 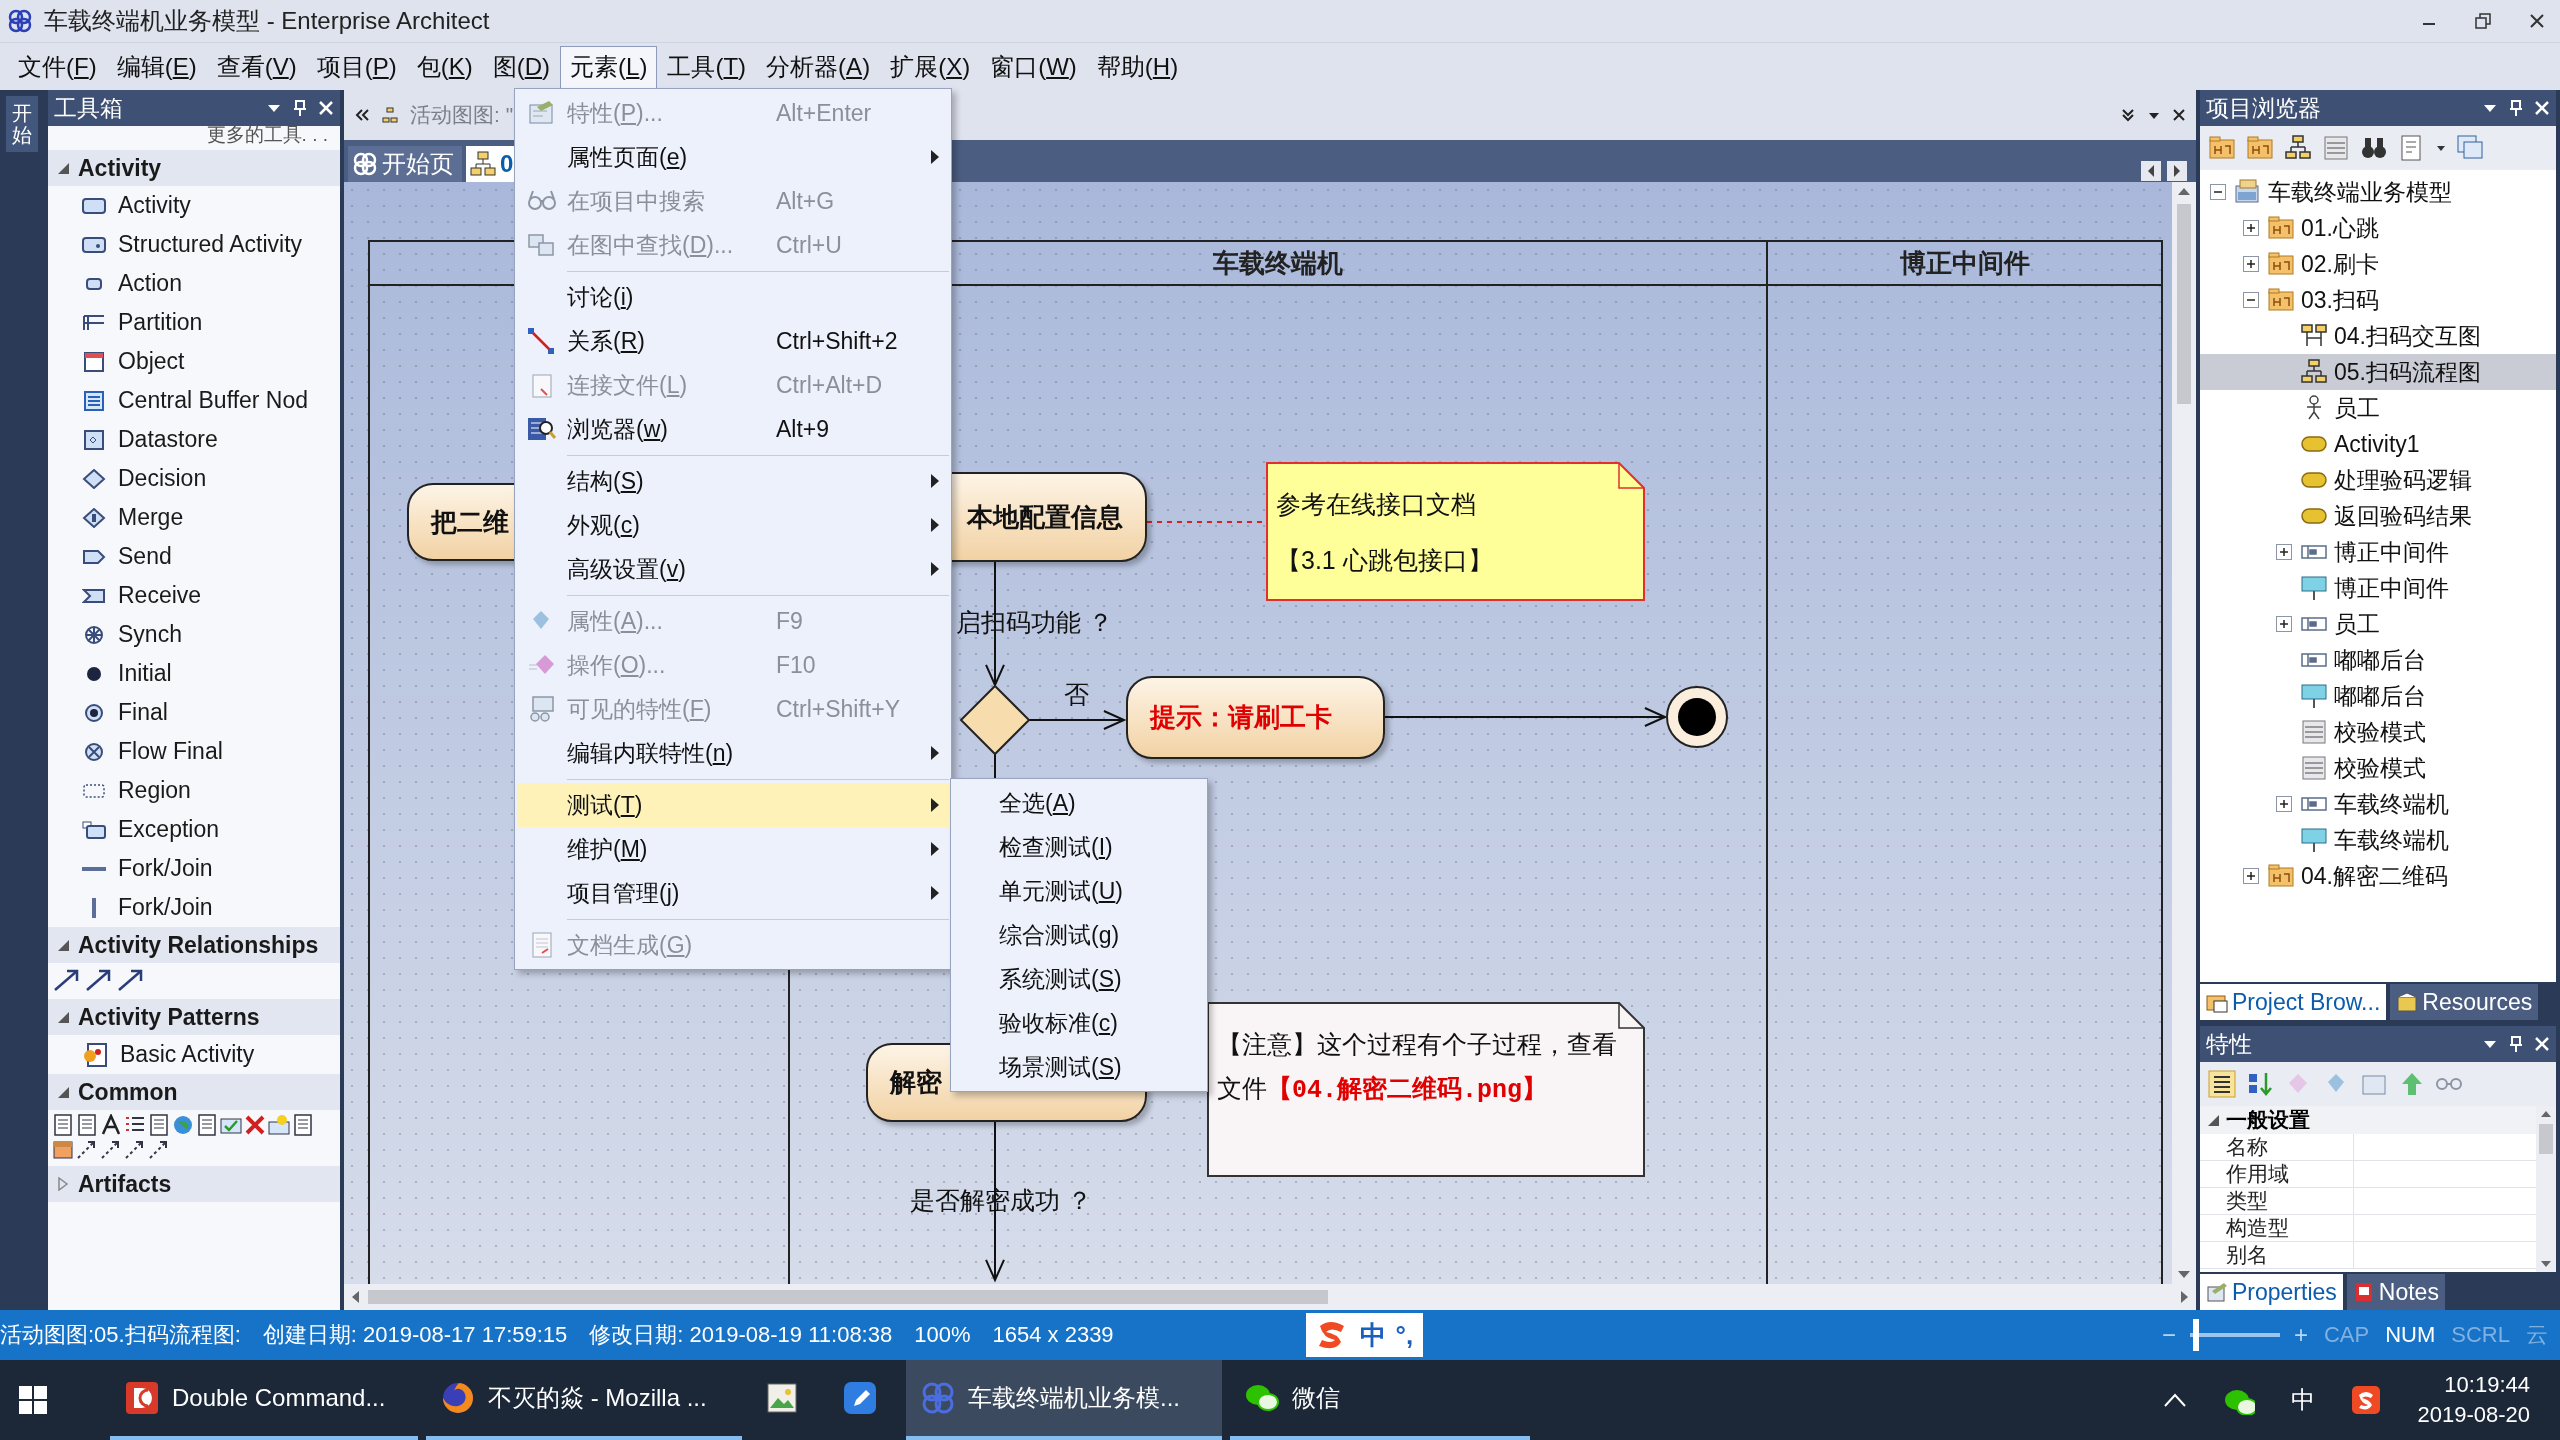 What do you see at coordinates (733, 481) in the screenshot?
I see `menu-item: 结构(S)` at bounding box center [733, 481].